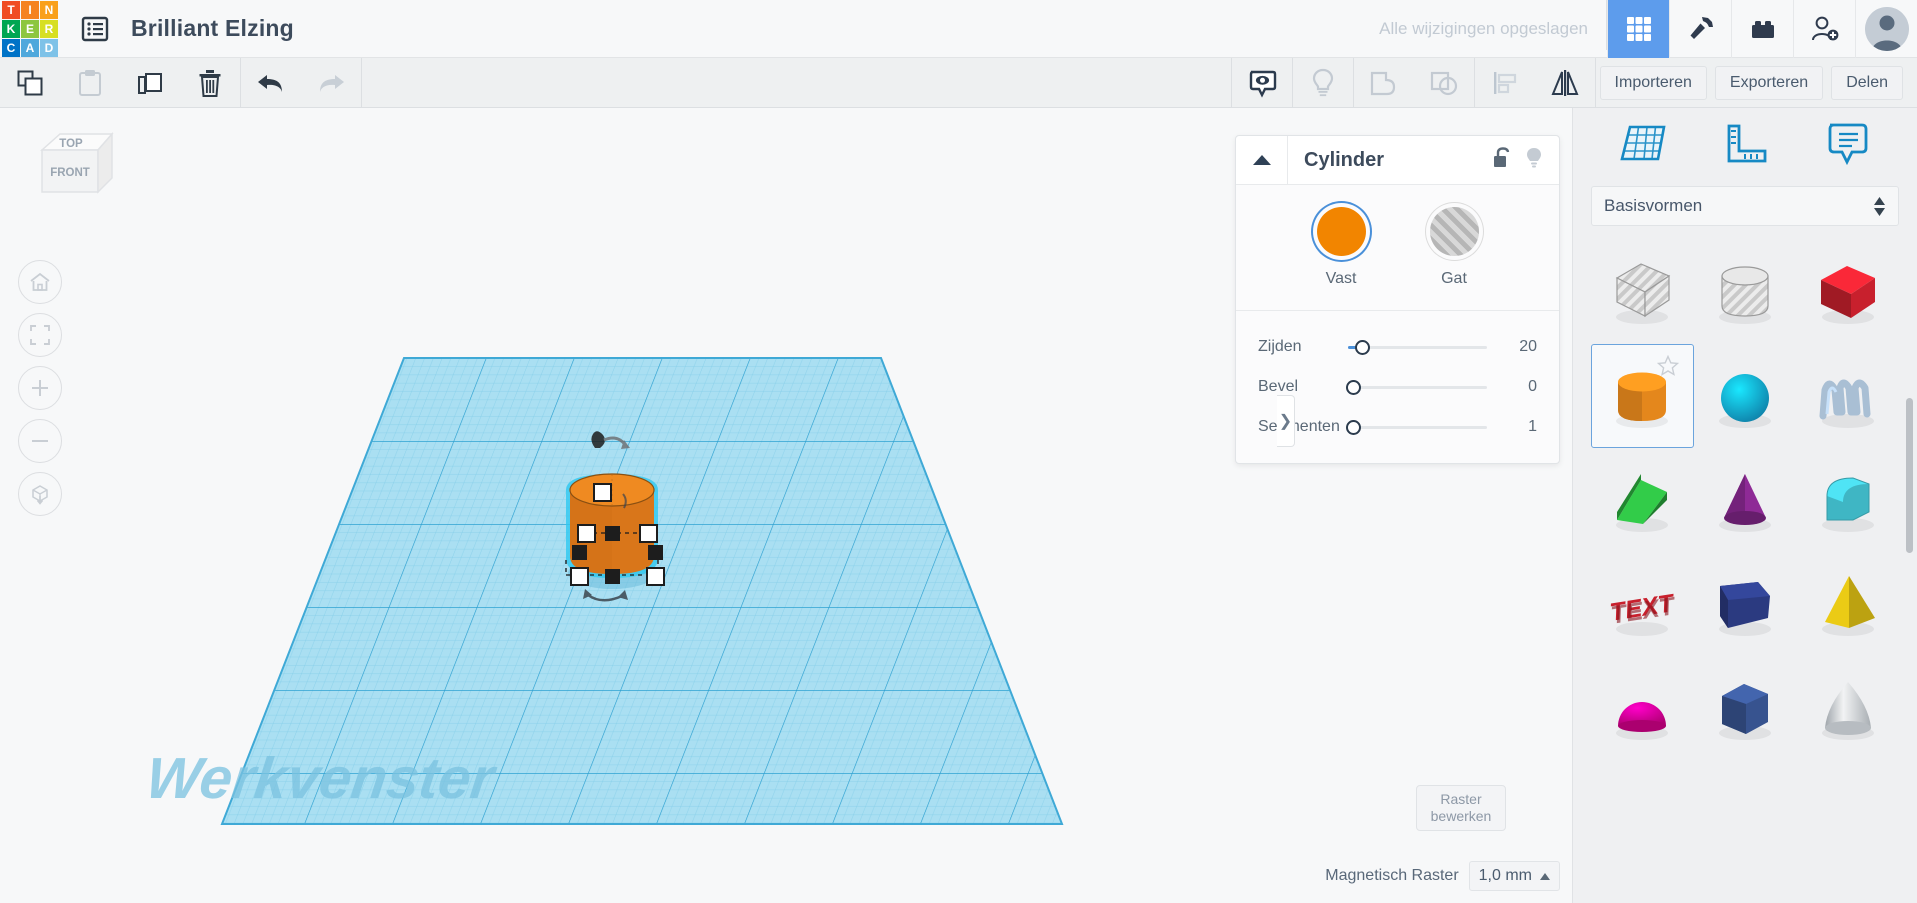 The width and height of the screenshot is (1917, 903). Describe the element at coordinates (1644, 144) in the screenshot. I see `workplane-grid-icon` at that location.